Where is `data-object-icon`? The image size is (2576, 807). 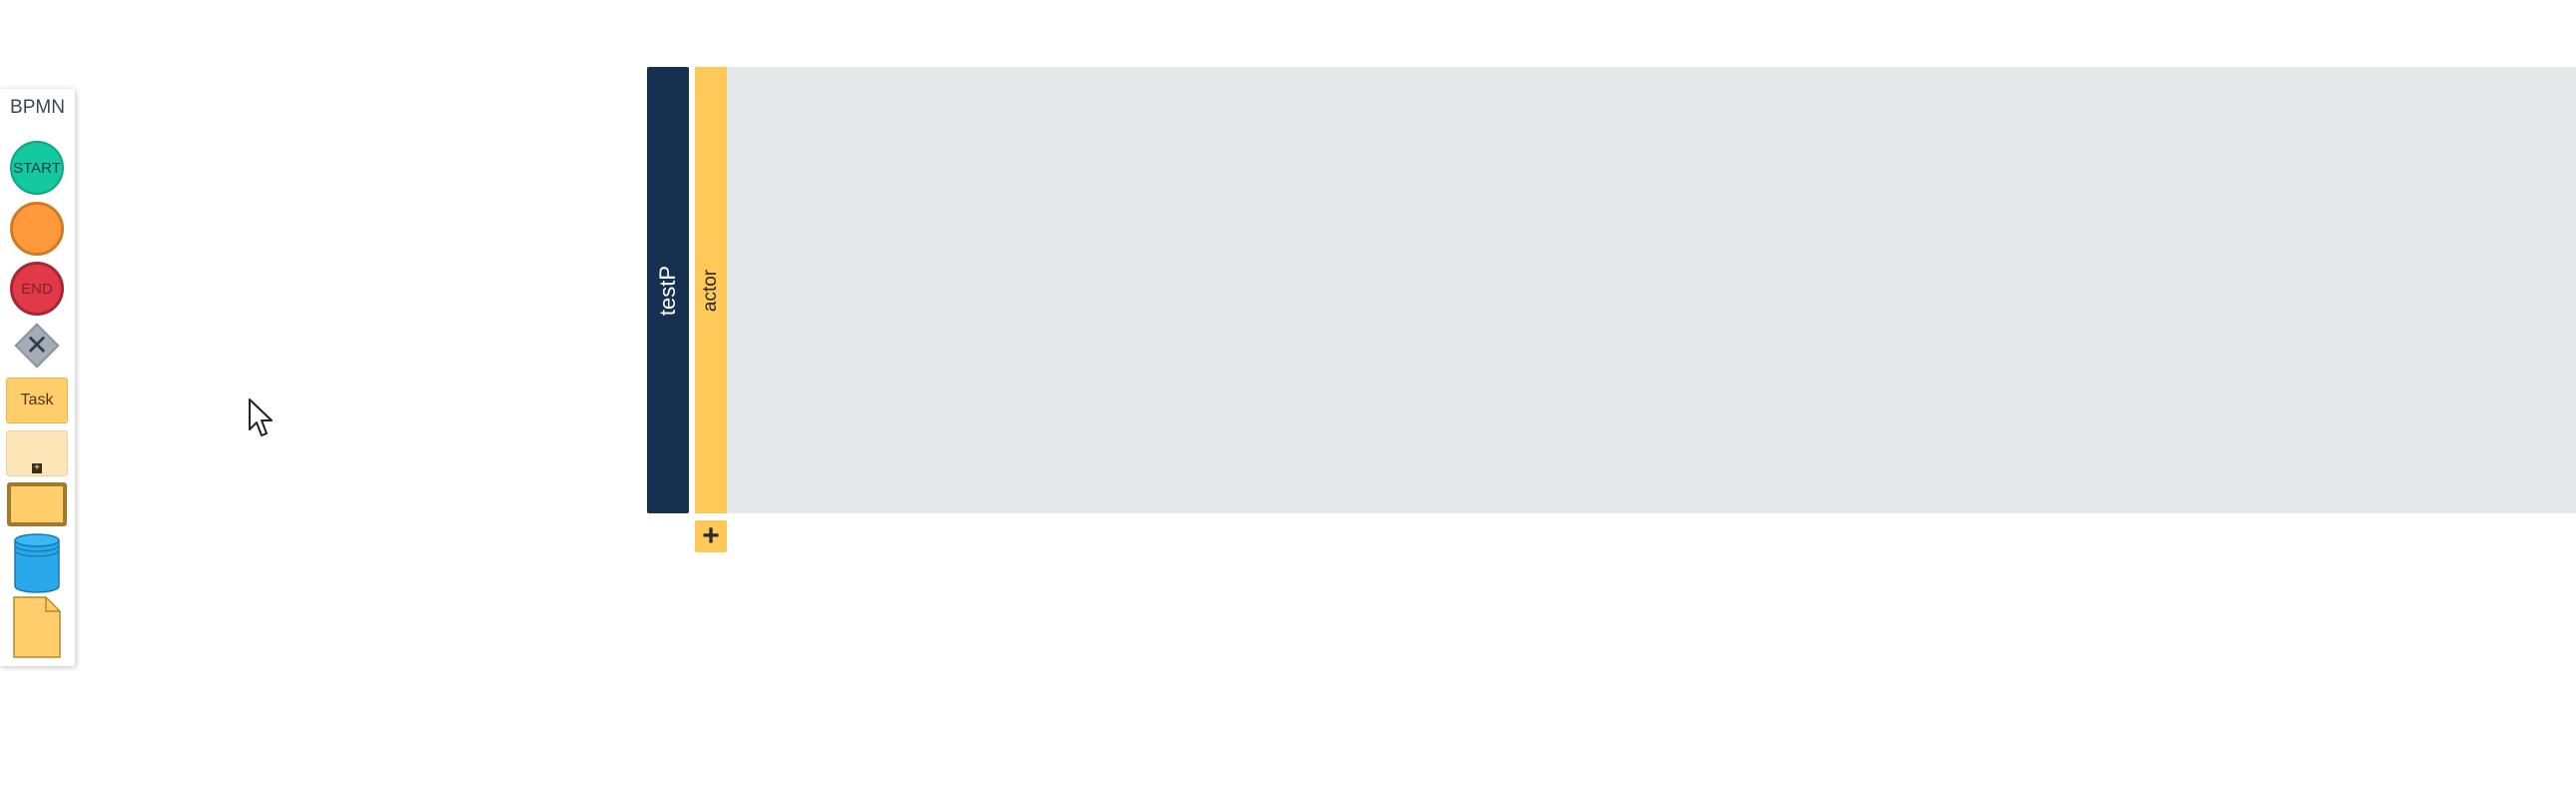
data-object-icon is located at coordinates (37, 627).